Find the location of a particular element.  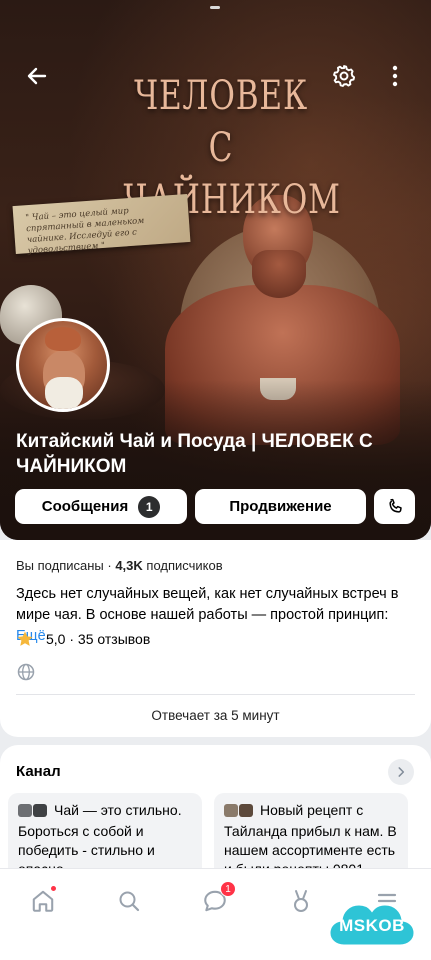

search-icon is located at coordinates (129, 901).